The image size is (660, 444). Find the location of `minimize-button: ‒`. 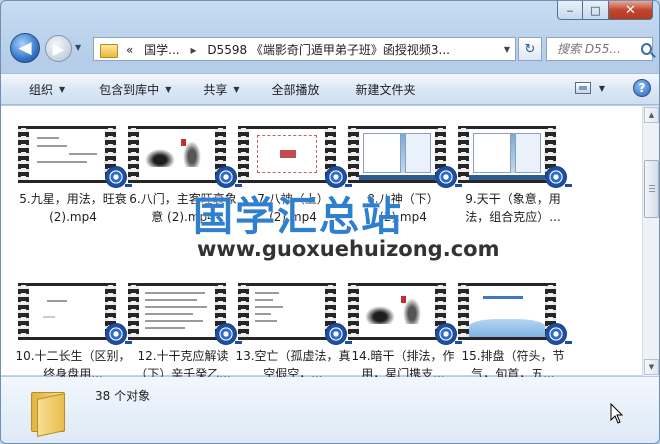

minimize-button: ‒ is located at coordinates (570, 10).